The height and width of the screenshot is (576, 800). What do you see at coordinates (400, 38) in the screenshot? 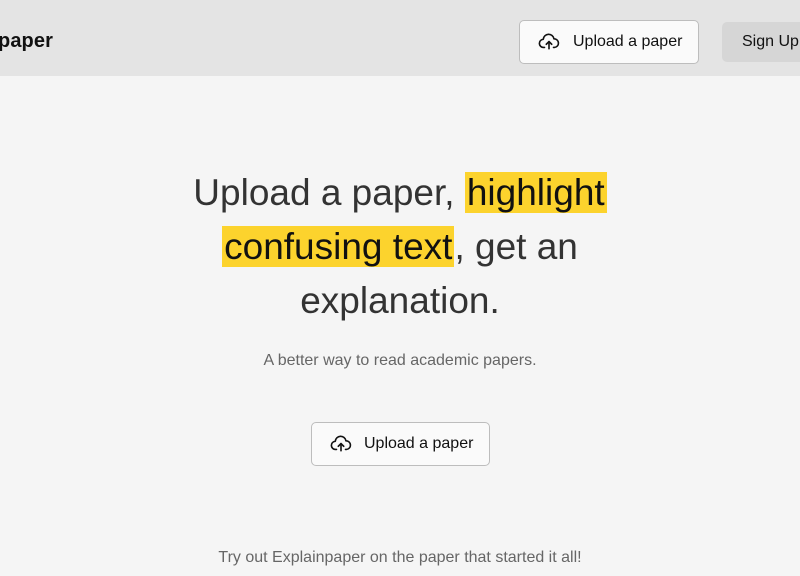
I see `top-navbar: paper Upload a paper Sign Up` at bounding box center [400, 38].